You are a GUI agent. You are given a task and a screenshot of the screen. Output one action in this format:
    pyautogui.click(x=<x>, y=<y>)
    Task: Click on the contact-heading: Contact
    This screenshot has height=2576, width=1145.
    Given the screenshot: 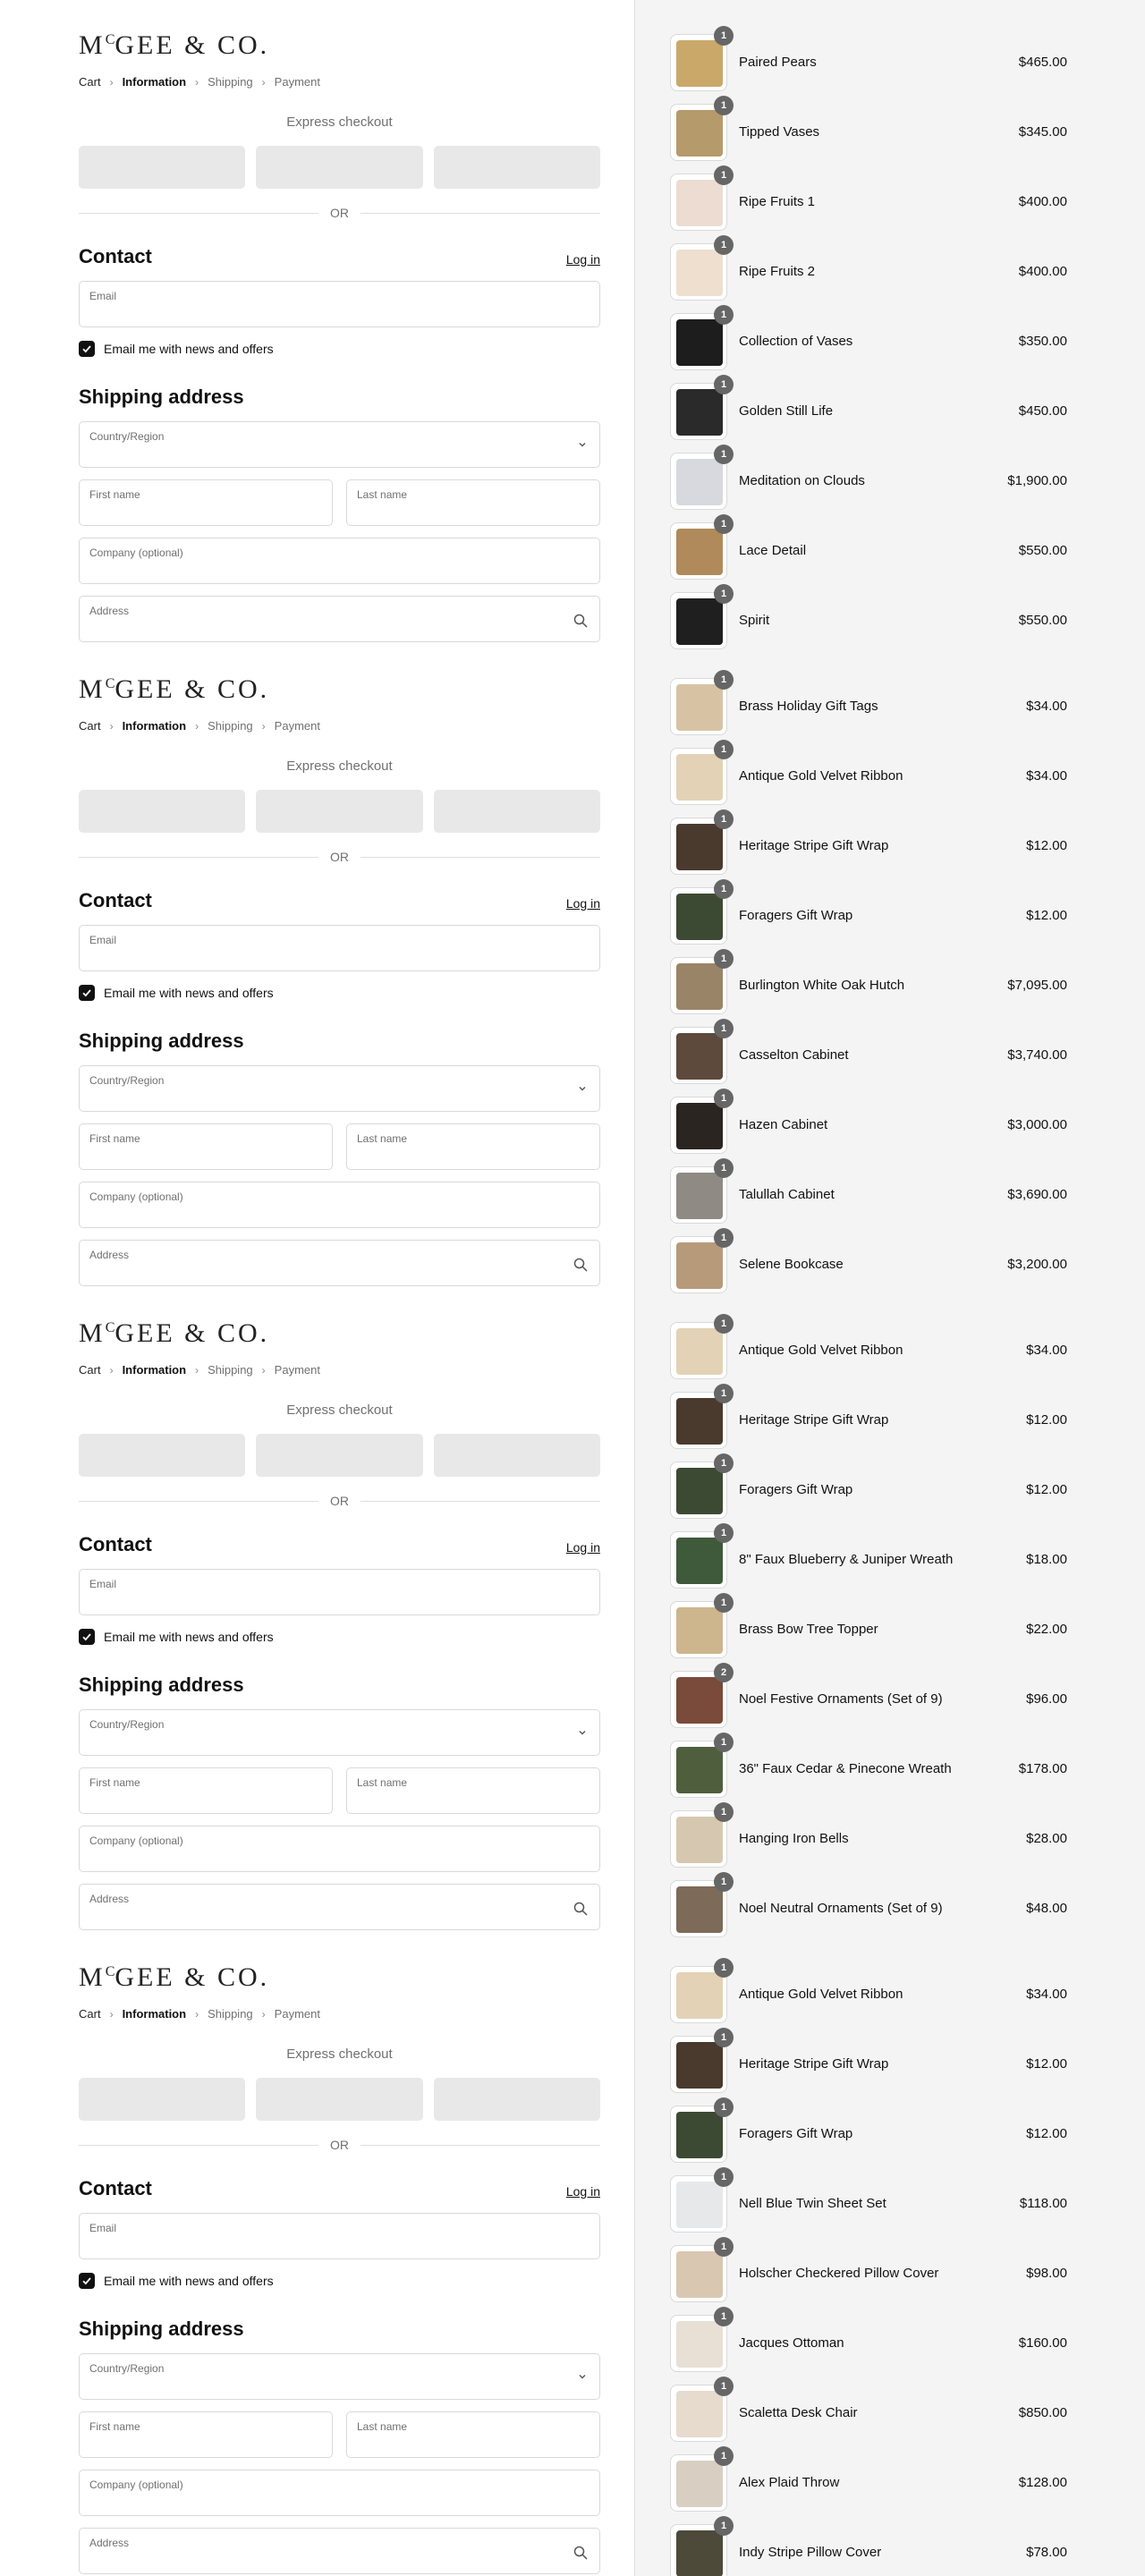 What is the action you would take?
    pyautogui.click(x=115, y=2188)
    